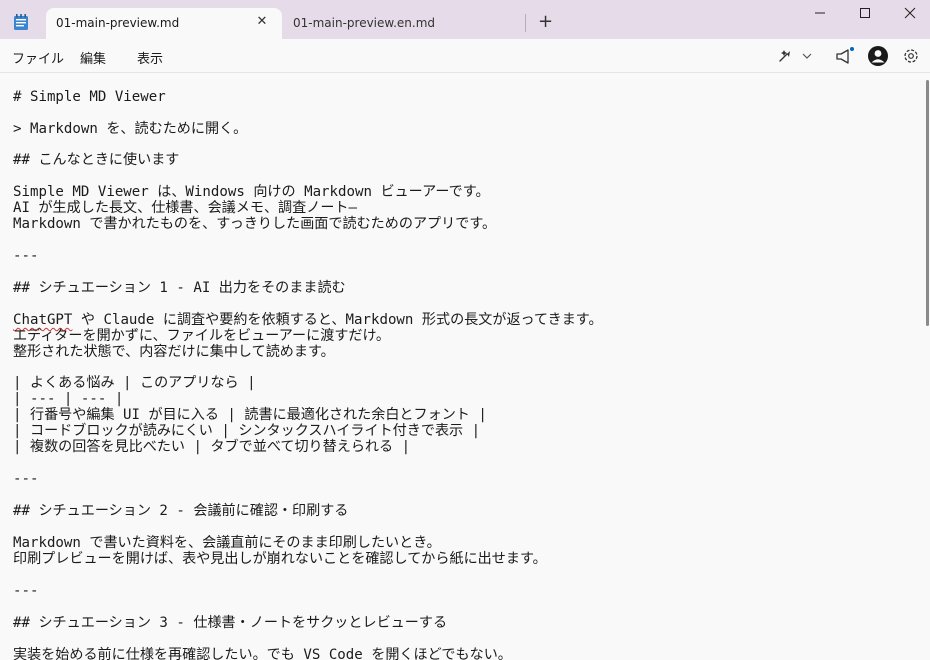 The height and width of the screenshot is (660, 930). What do you see at coordinates (174, 352) in the screenshot?
I see `text-line: 整形された状態で、内容だけに集中して読めます。` at bounding box center [174, 352].